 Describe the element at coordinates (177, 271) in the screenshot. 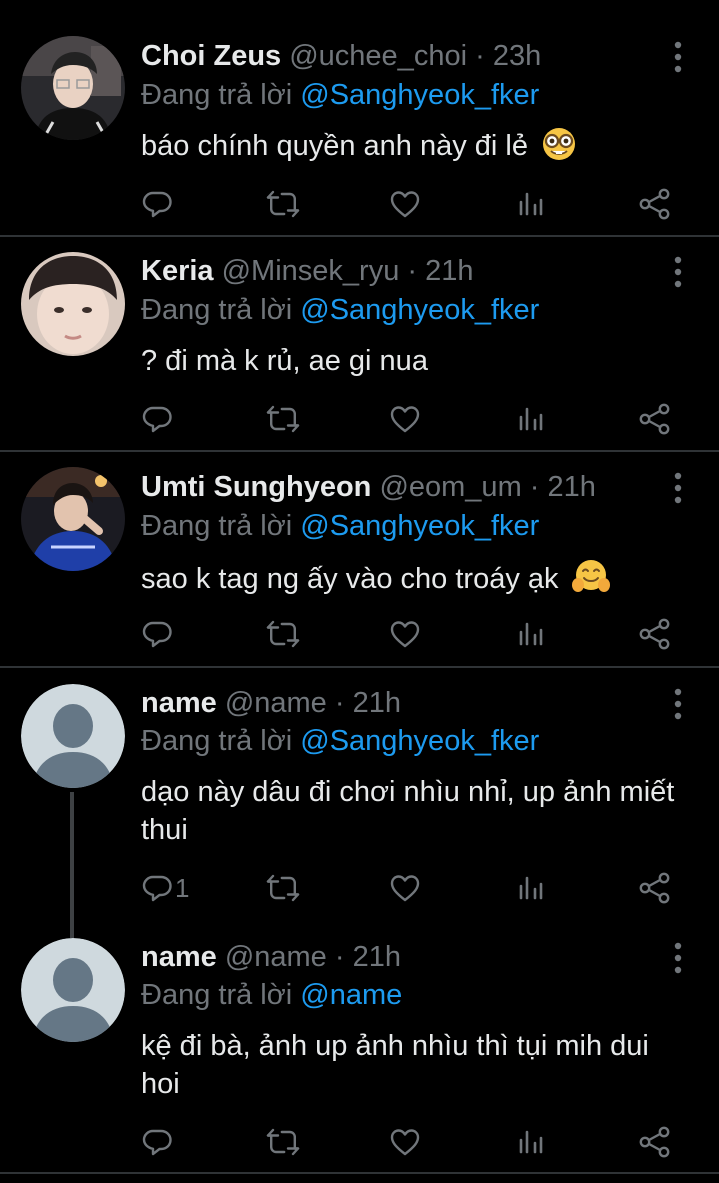

I see `display-name: Keria` at that location.